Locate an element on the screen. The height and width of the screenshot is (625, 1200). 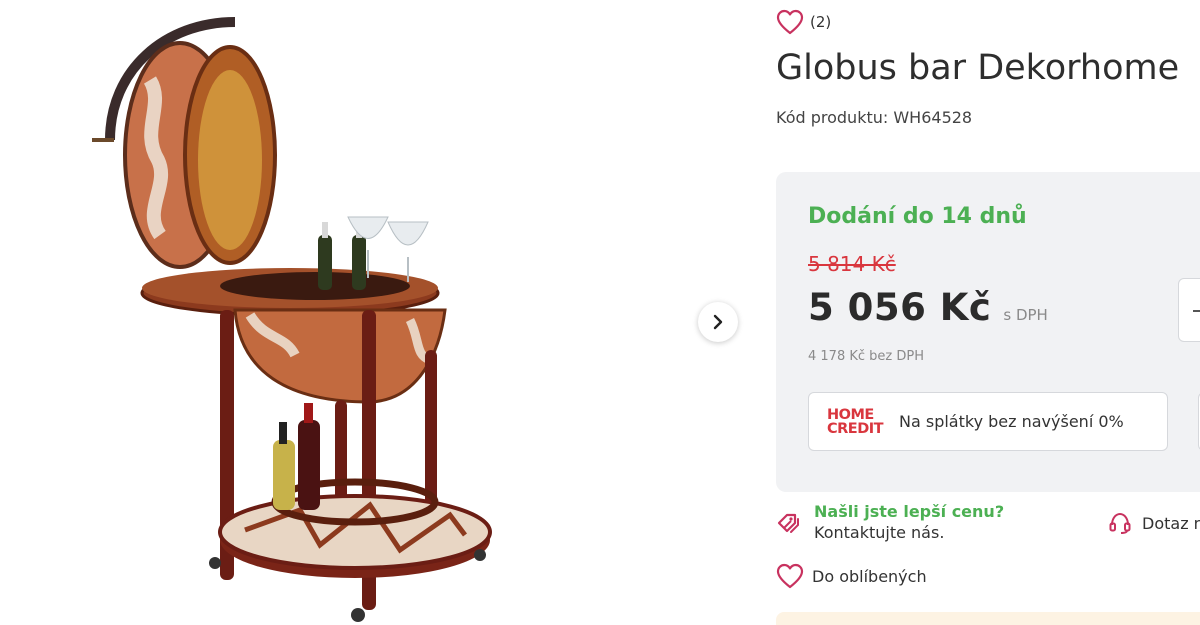
rating-count: (2) is located at coordinates (821, 22).